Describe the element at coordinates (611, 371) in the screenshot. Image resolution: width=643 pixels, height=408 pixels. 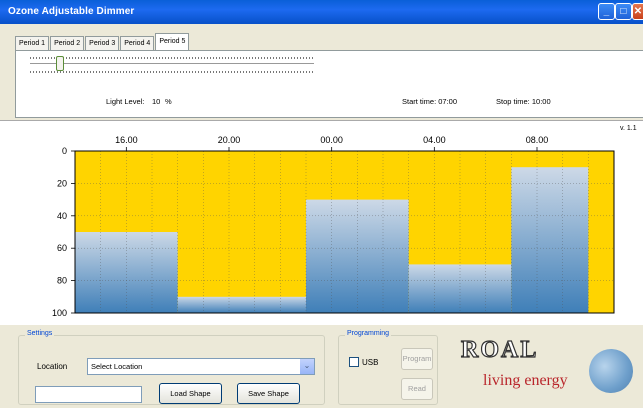
I see `water-drop-icon` at that location.